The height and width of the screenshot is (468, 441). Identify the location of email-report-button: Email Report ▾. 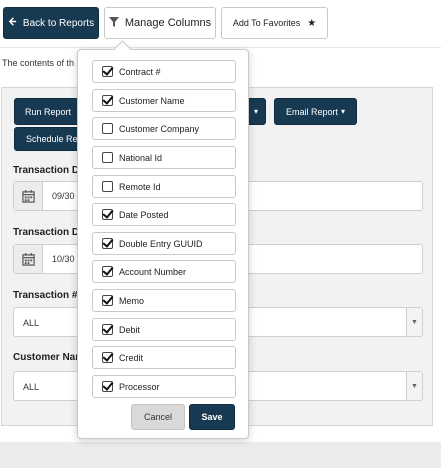
(315, 111).